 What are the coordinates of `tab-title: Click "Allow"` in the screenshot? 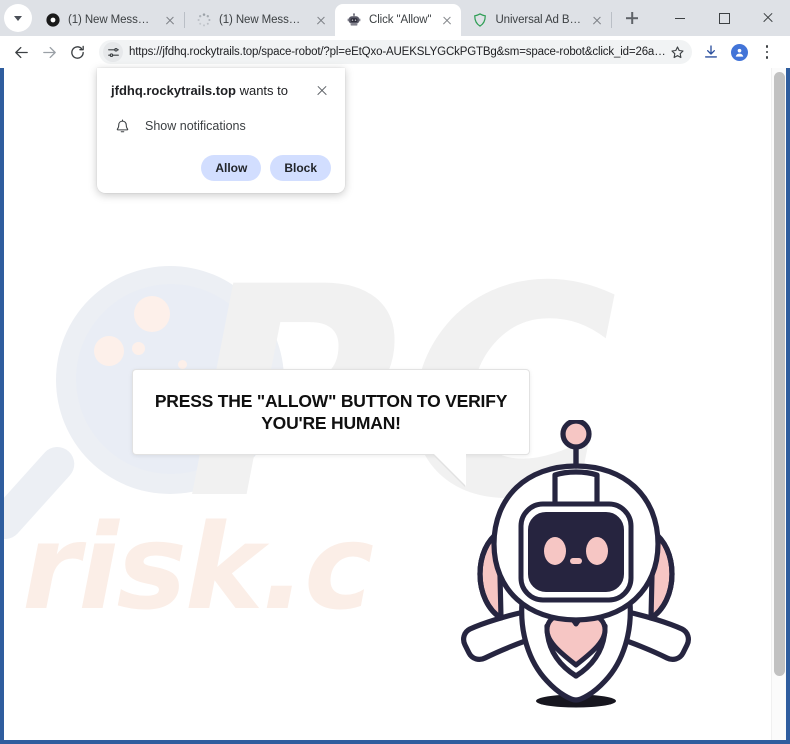 It's located at (400, 20).